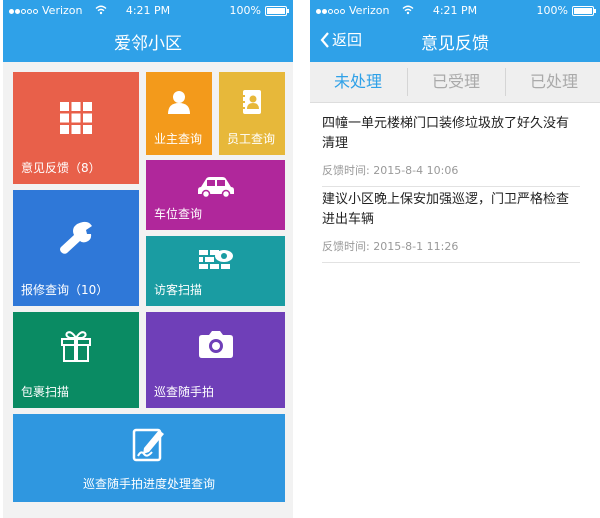  I want to click on tile-owner-query: 业主查询, so click(179, 113).